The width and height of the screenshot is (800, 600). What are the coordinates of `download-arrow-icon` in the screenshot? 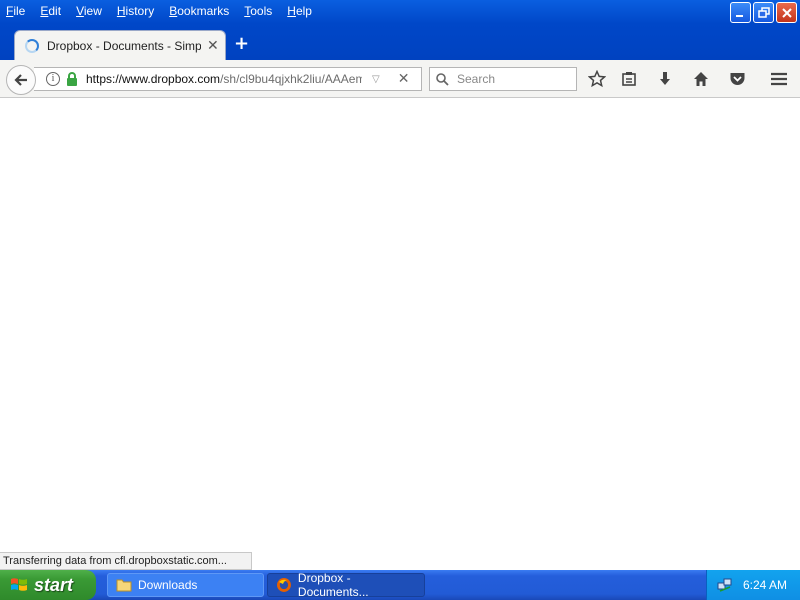 It's located at (665, 78).